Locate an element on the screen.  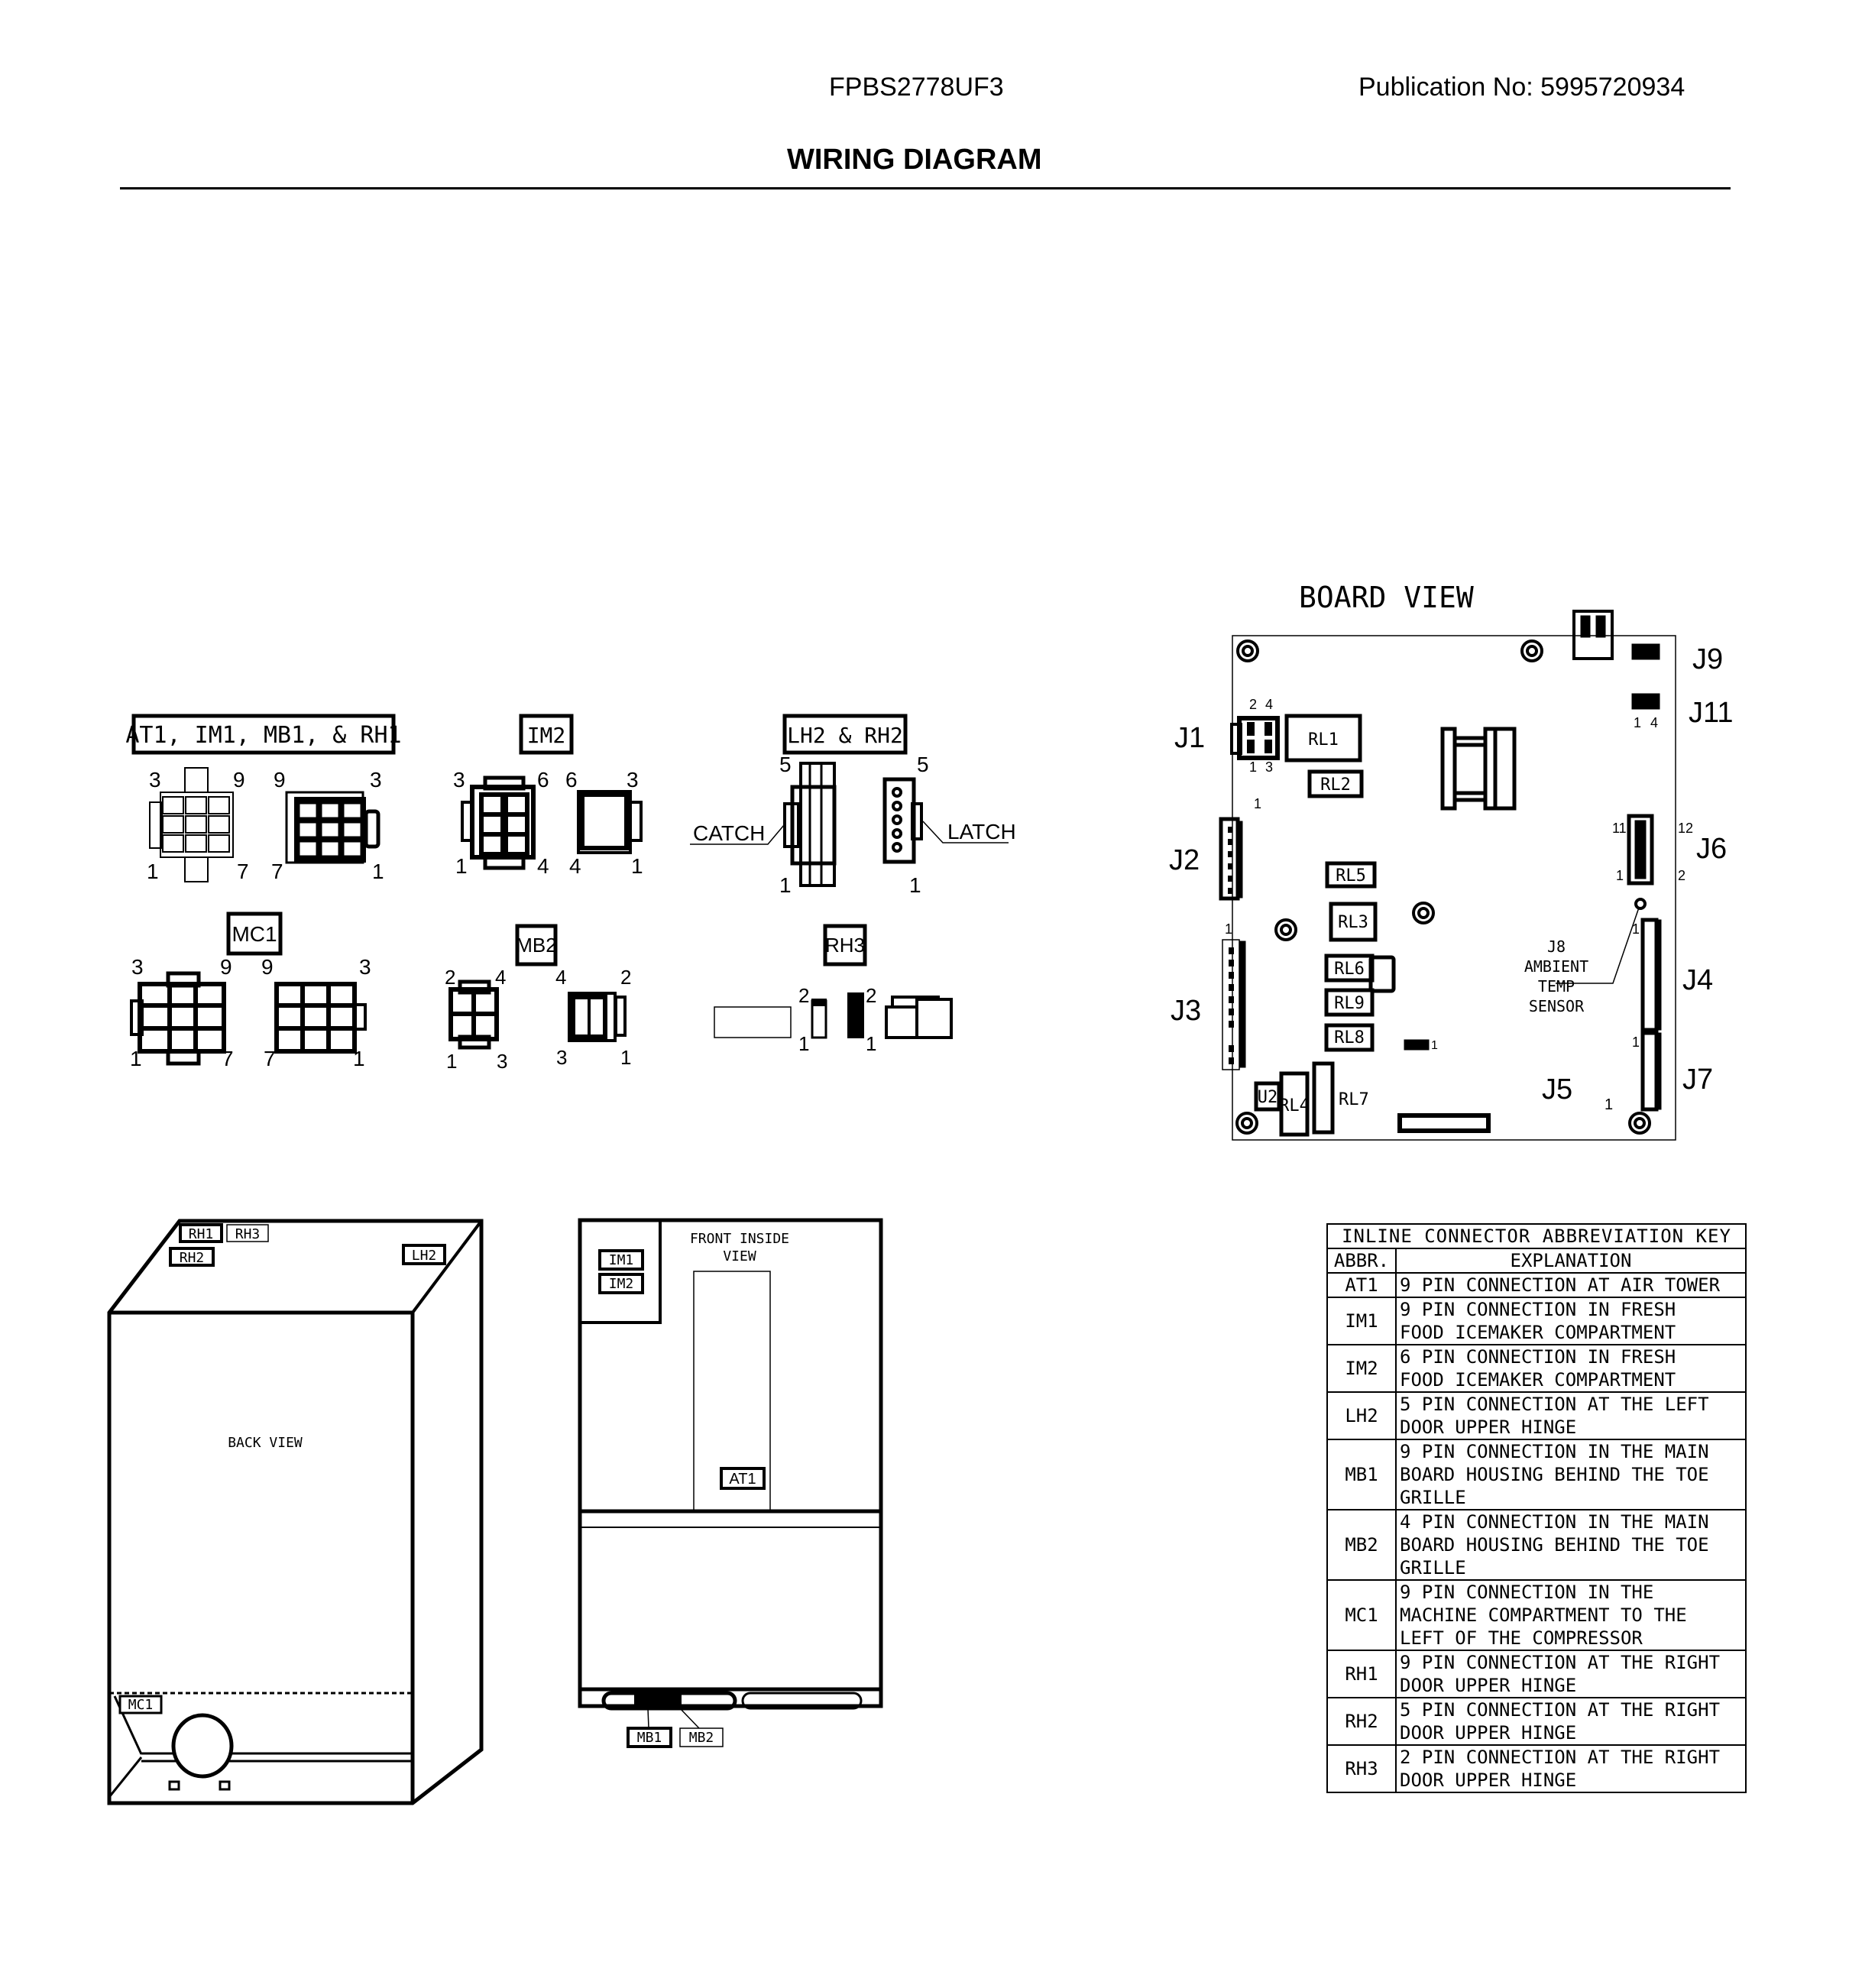
toe-grille-connector-block is located at coordinates (658, 1701).